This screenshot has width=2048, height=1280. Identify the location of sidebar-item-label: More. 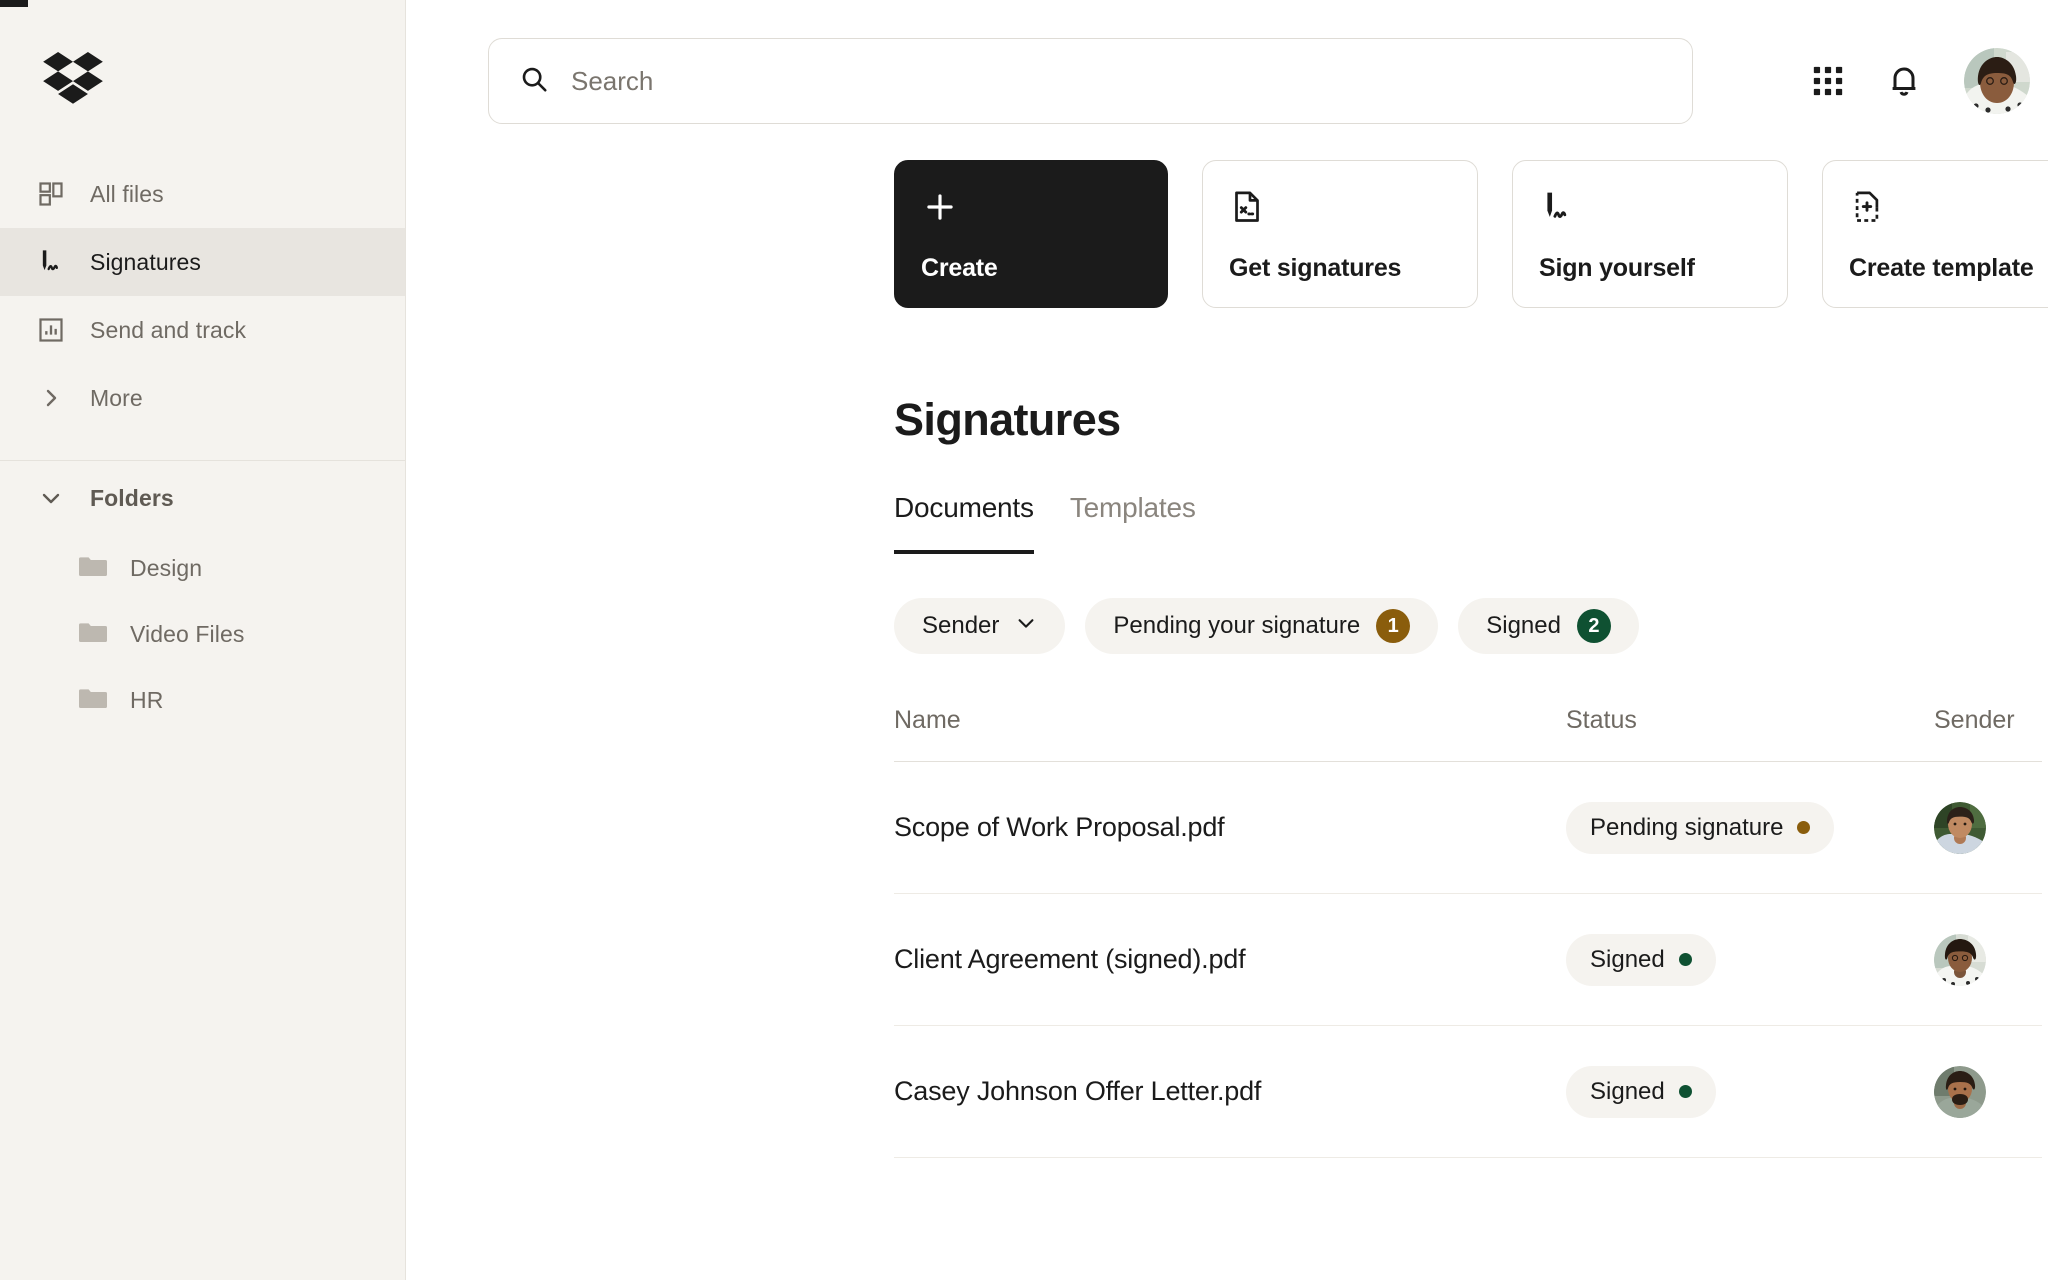
(116, 397).